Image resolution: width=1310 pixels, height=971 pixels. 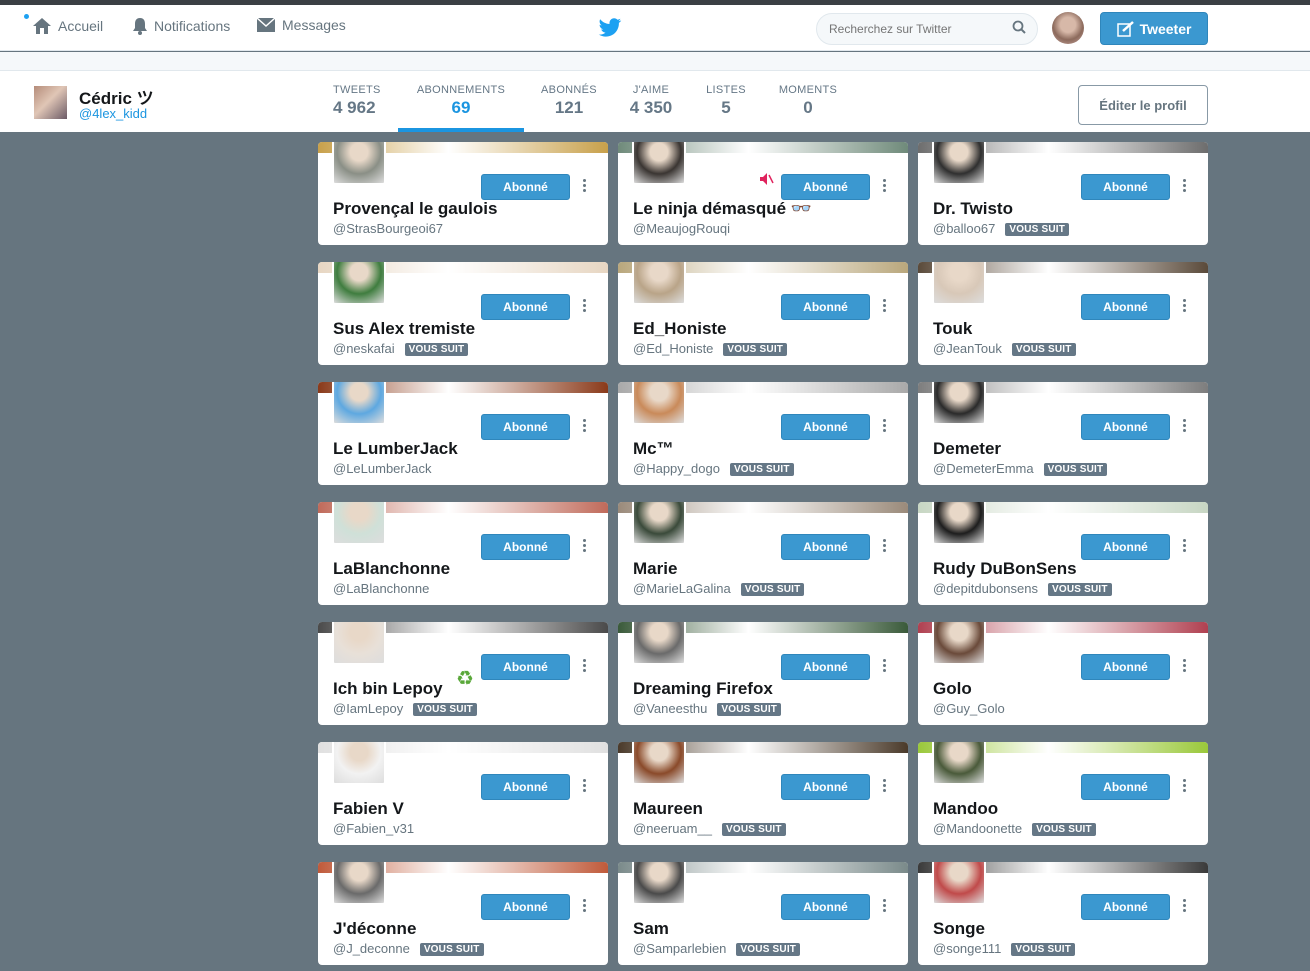 What do you see at coordinates (461, 101) in the screenshot?
I see `stat-following: ABONNEMENTS 69` at bounding box center [461, 101].